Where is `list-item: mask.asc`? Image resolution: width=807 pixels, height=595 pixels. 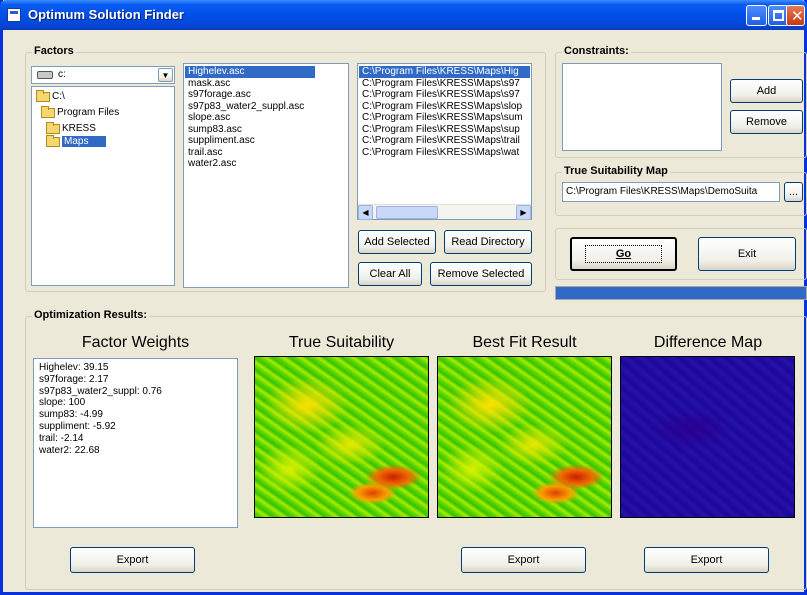 list-item: mask.asc is located at coordinates (266, 84).